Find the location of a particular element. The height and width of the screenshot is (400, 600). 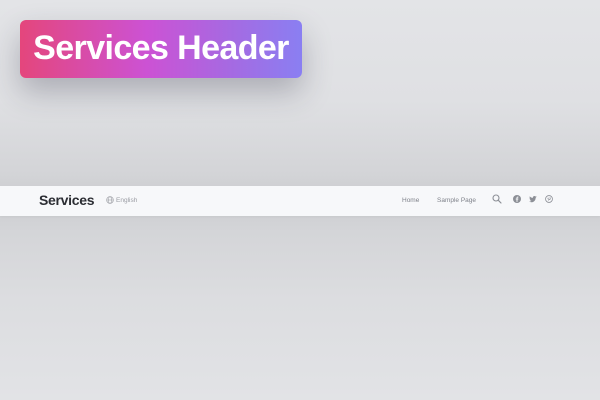

globe-icon is located at coordinates (110, 200).